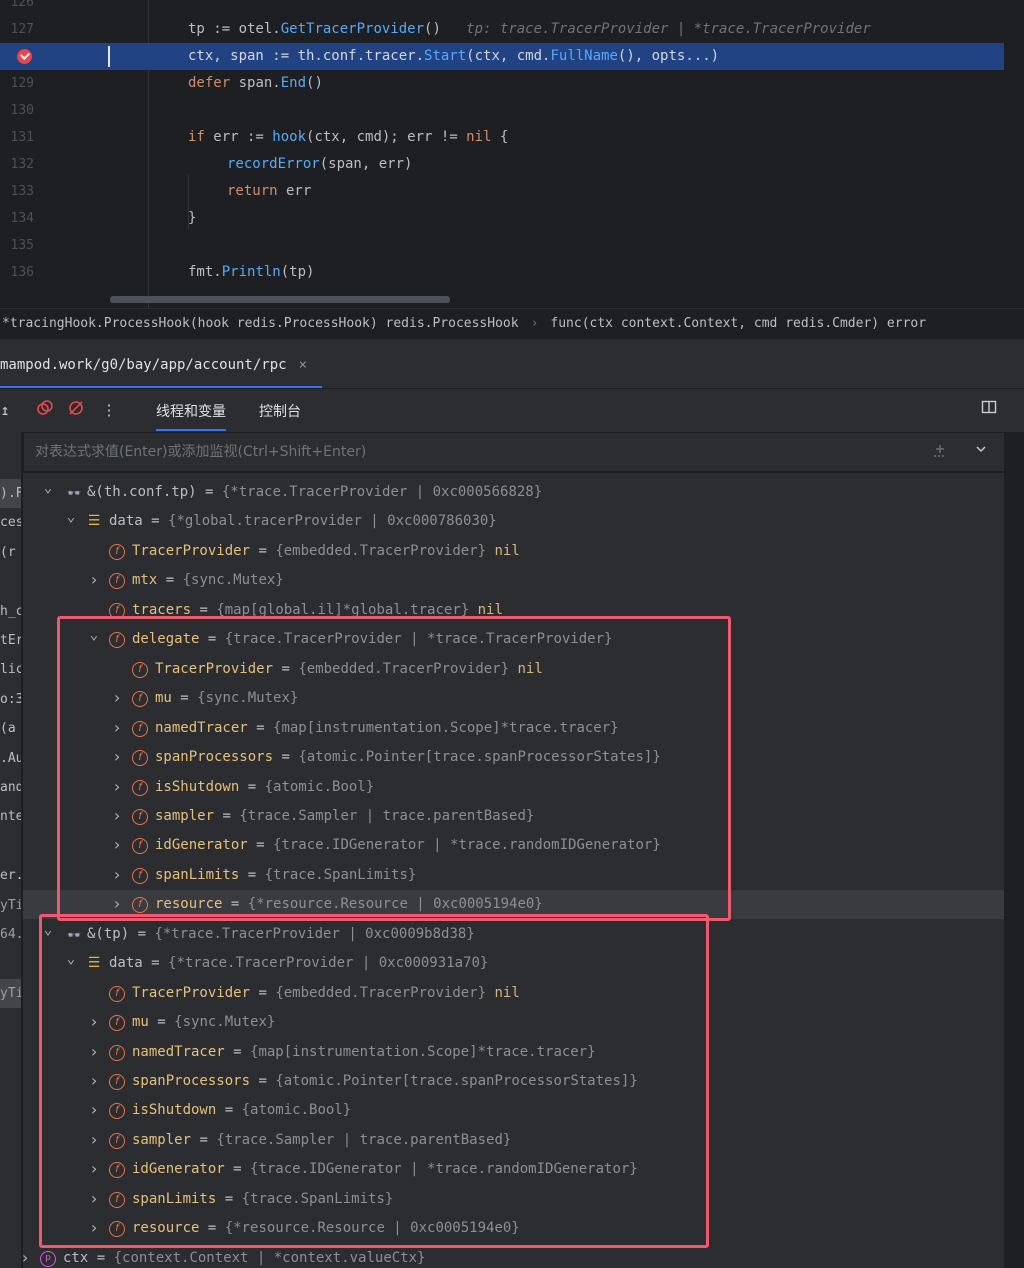 The image size is (1024, 1268). What do you see at coordinates (10, 875) in the screenshot?
I see `frame-item: er.` at bounding box center [10, 875].